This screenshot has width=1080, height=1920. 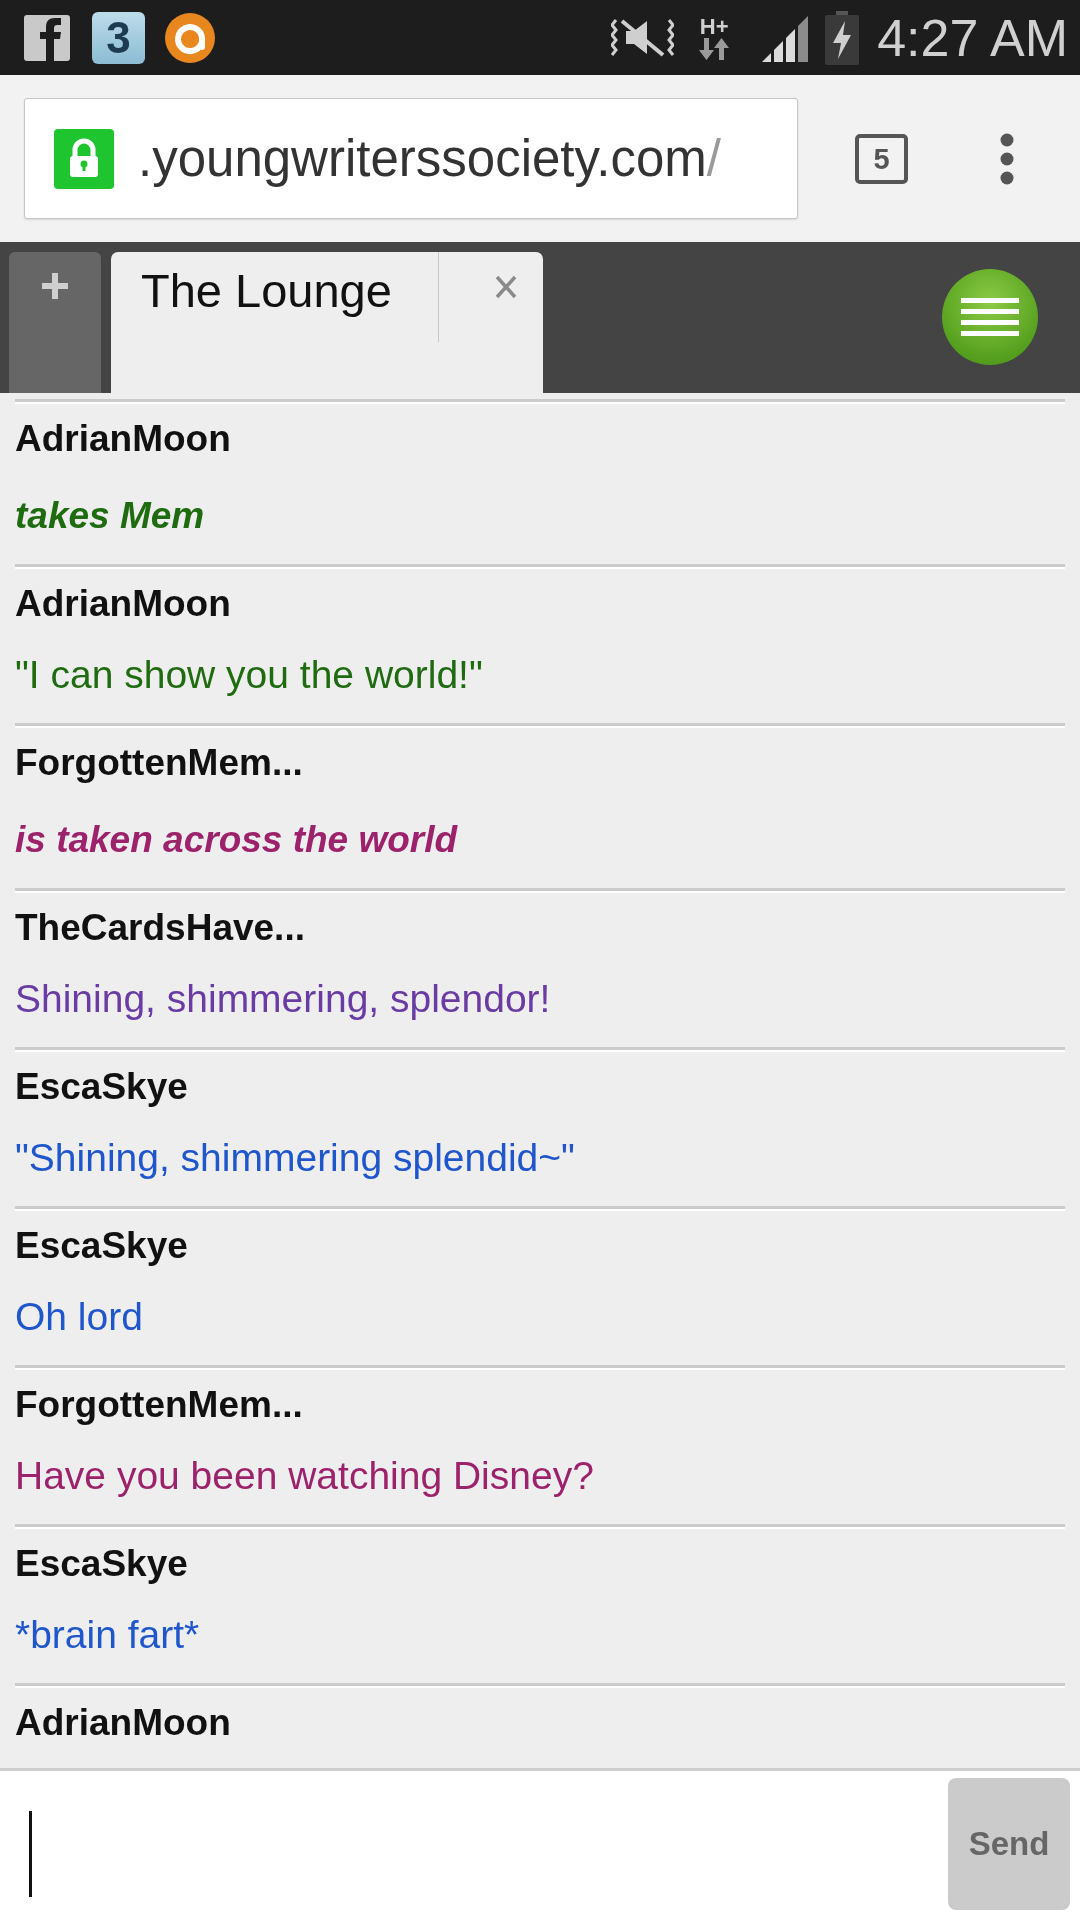 What do you see at coordinates (47, 37) in the screenshot?
I see `facebook-icon` at bounding box center [47, 37].